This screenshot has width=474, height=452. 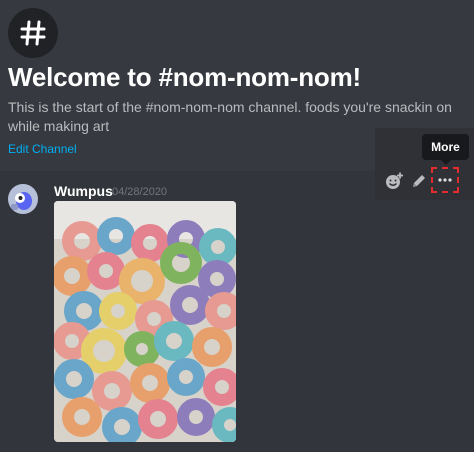 What do you see at coordinates (446, 162) in the screenshot?
I see `tooltip-arrow` at bounding box center [446, 162].